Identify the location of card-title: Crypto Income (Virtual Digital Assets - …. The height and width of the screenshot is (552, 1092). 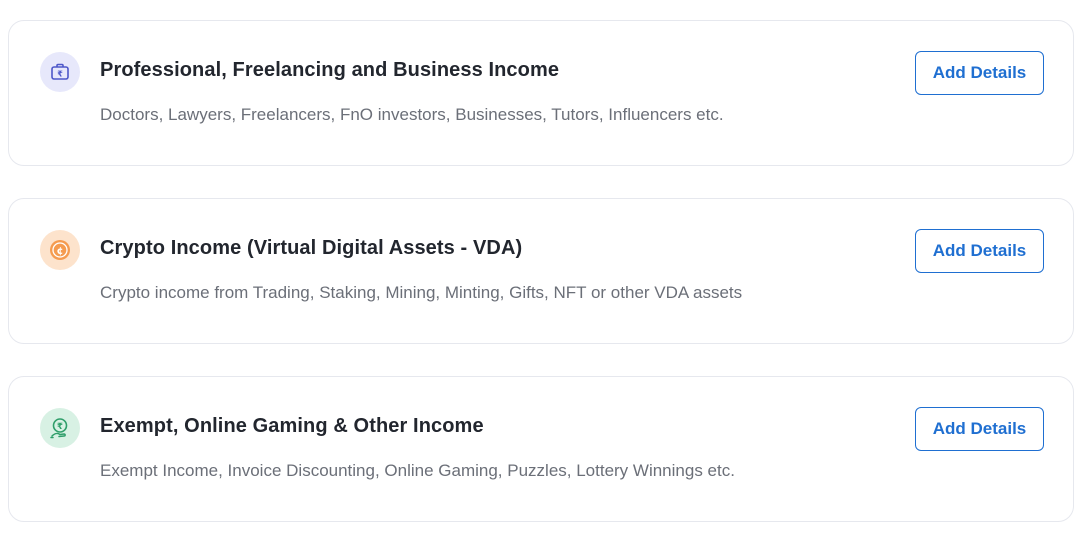
(311, 248).